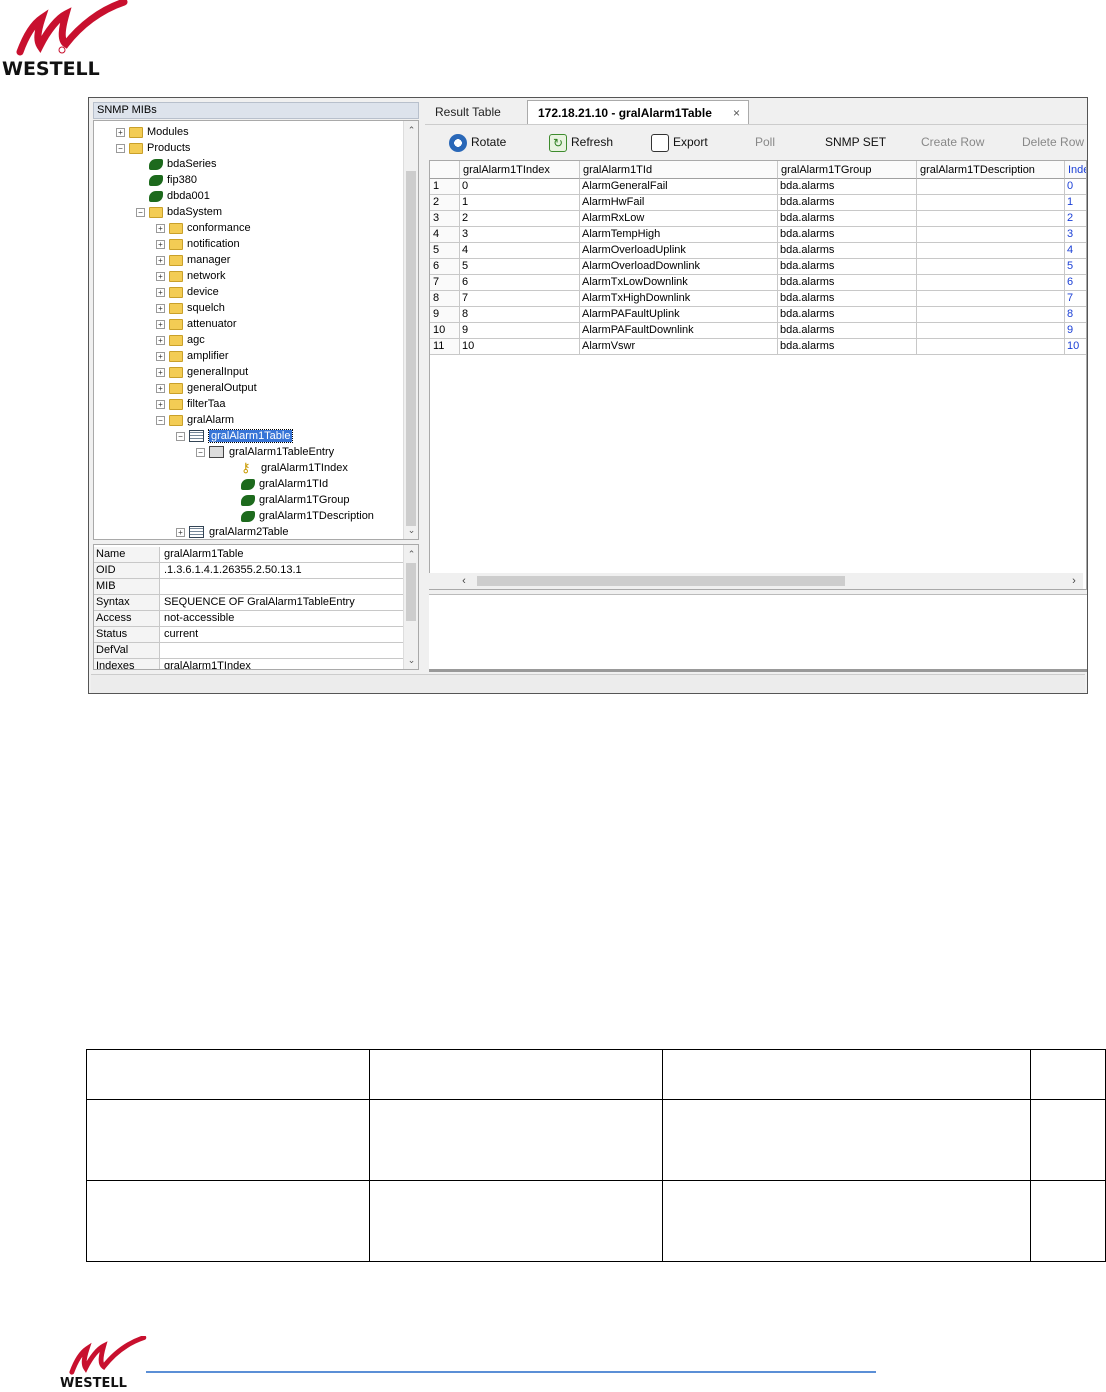 The height and width of the screenshot is (1392, 1106). Describe the element at coordinates (445, 235) in the screenshot. I see `row-number: 4` at that location.